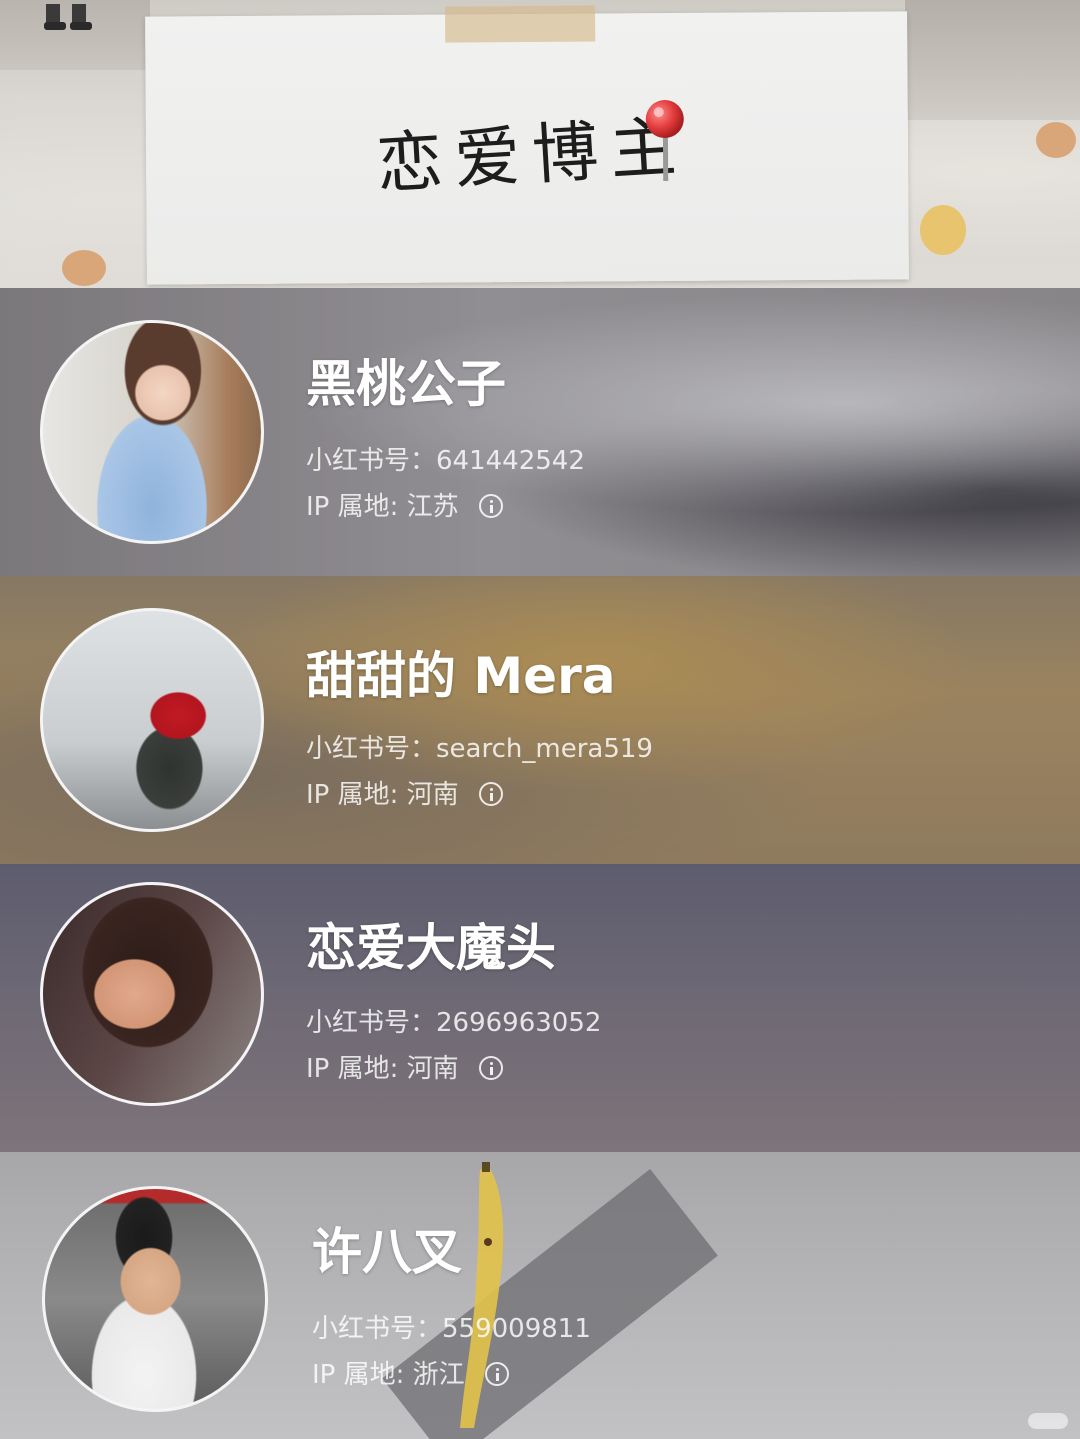 This screenshot has width=1080, height=1439. I want to click on profile-name: 甜甜的 Mera, so click(461, 676).